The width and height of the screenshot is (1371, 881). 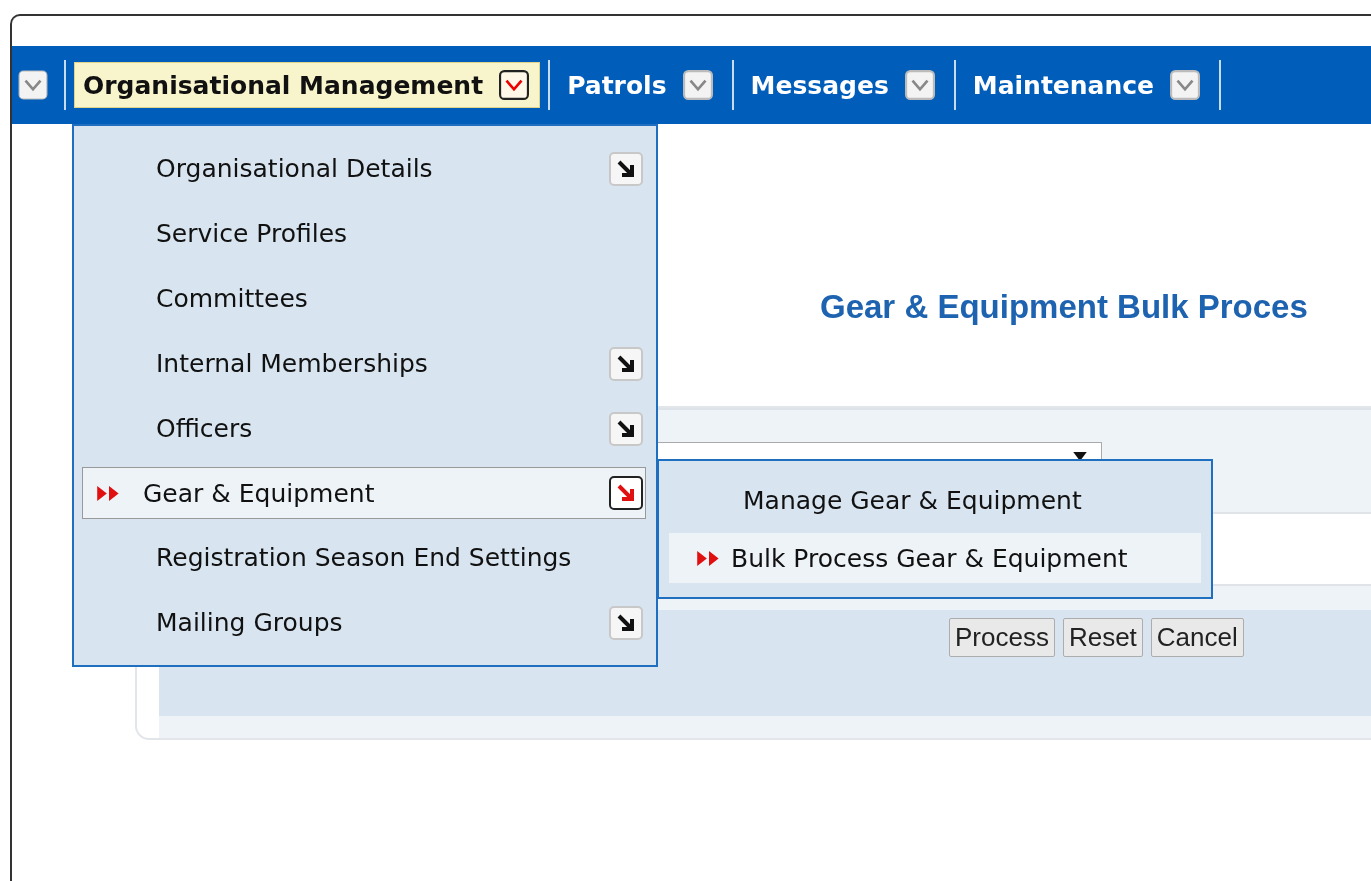 I want to click on nav-menu-label: Messages, so click(x=819, y=85).